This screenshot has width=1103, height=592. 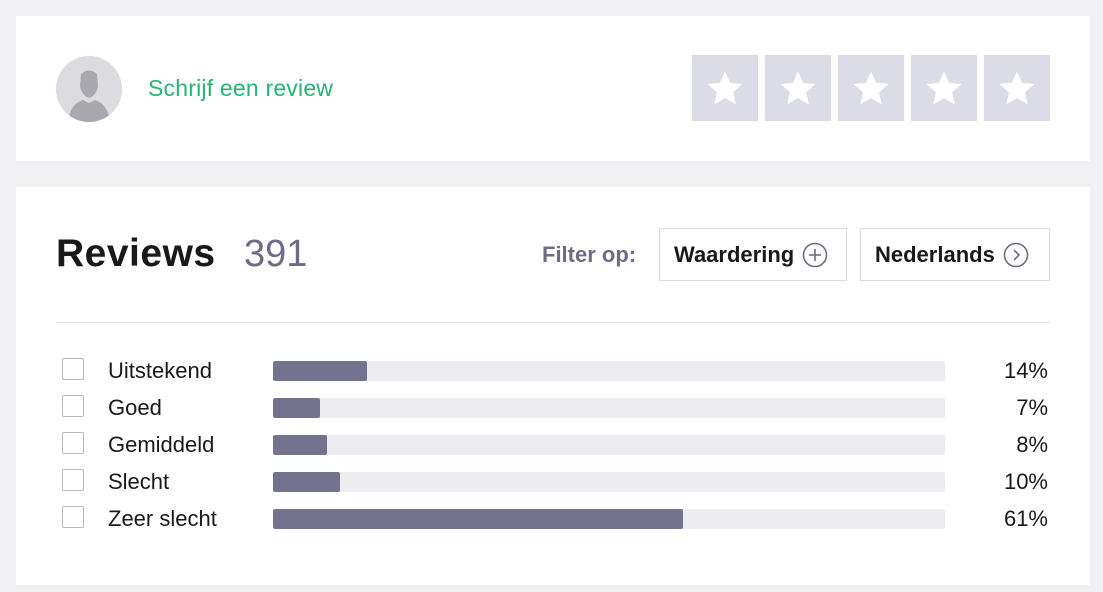 What do you see at coordinates (734, 254) in the screenshot?
I see `filter-rating-label: Waardering` at bounding box center [734, 254].